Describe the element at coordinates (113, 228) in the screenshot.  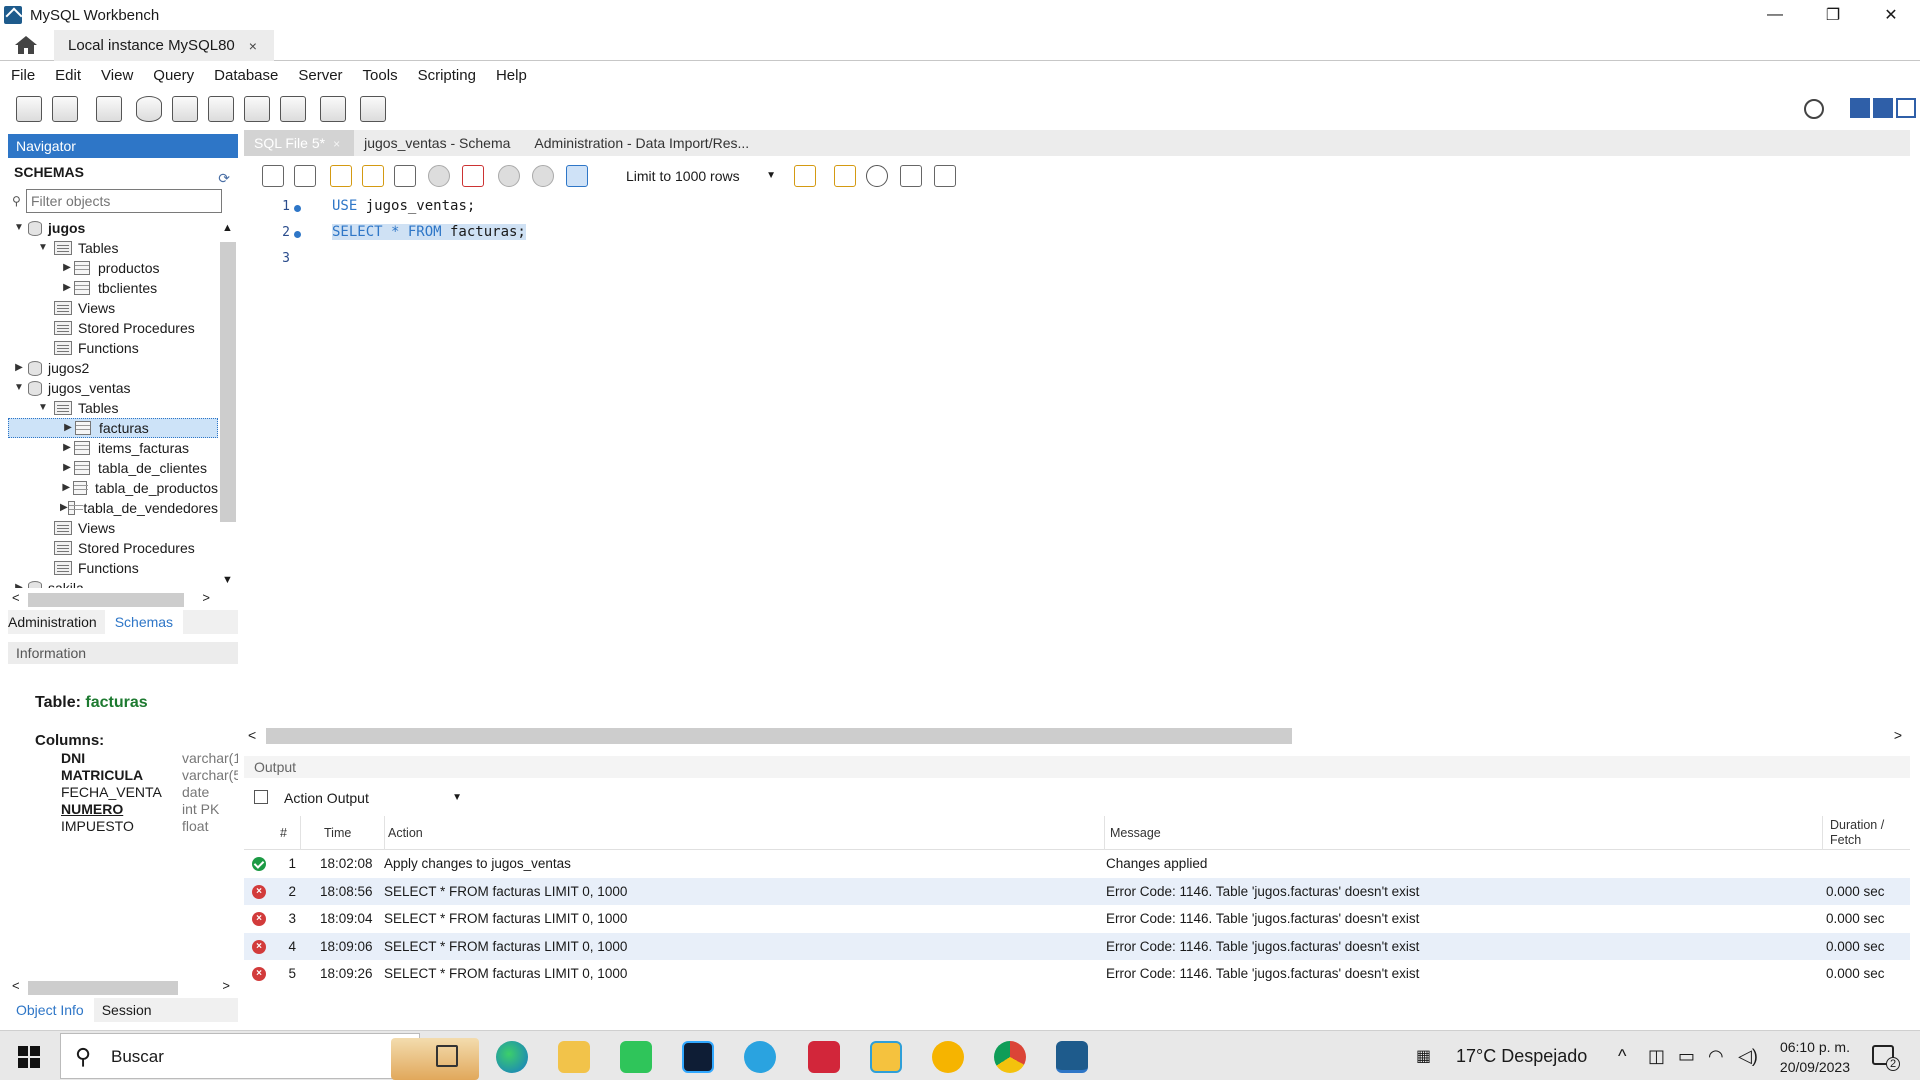
I see `tree-item: ▼ jugos` at that location.